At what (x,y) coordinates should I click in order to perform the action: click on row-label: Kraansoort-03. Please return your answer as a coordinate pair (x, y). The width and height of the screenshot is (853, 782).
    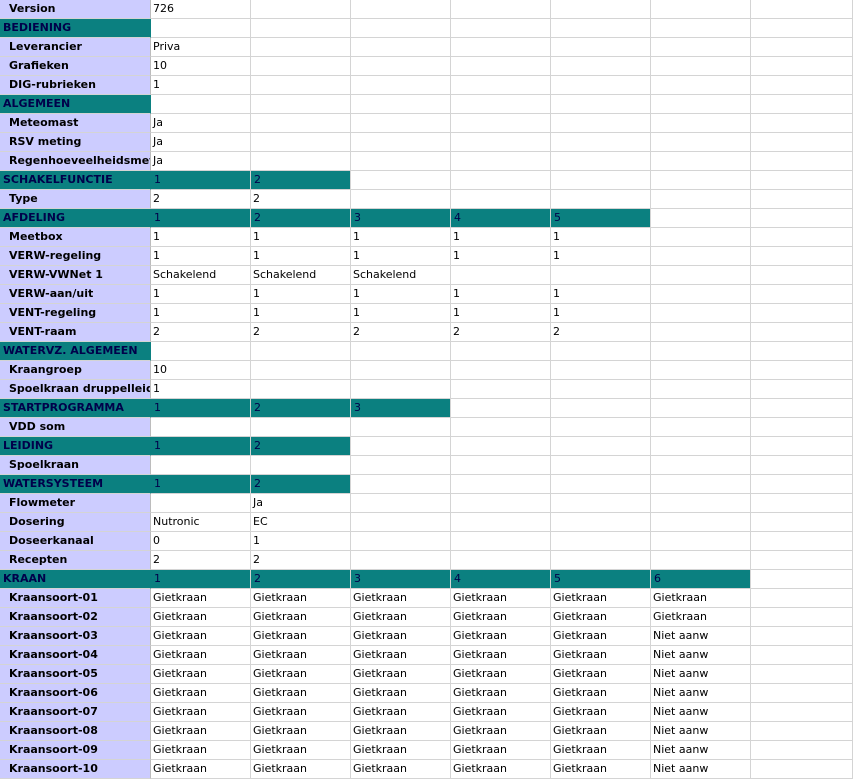
    Looking at the image, I should click on (75, 636).